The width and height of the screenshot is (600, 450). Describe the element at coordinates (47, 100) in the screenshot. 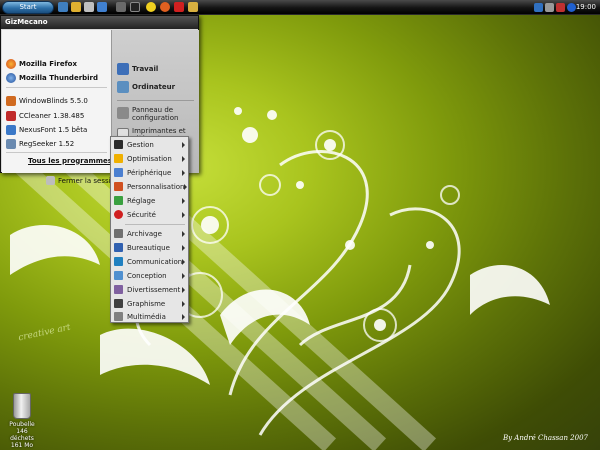

I see `start-item-windowblinds: WindowBlinds 5.5.0` at that location.